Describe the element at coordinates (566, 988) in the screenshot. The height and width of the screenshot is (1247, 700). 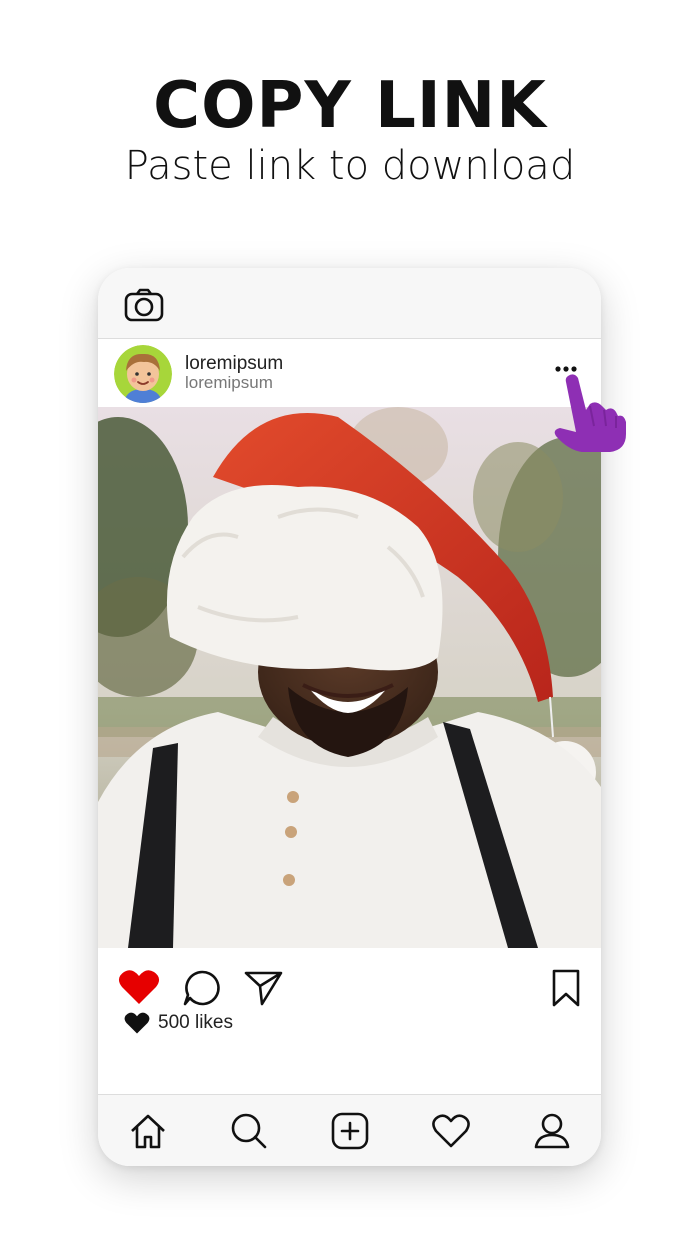
I see `bookmark-icon` at that location.